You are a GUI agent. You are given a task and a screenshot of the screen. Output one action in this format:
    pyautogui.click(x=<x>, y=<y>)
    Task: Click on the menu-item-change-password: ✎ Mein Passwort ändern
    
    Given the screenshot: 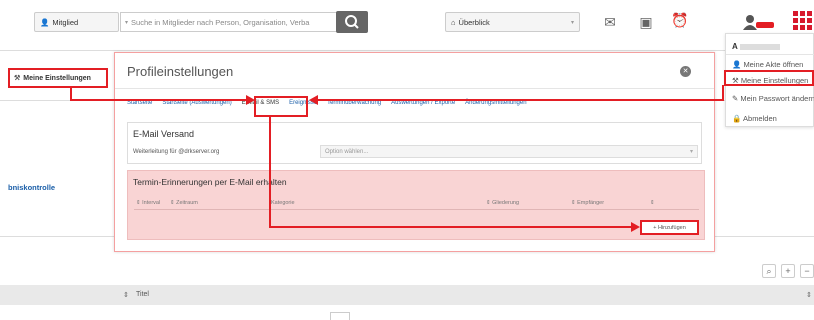 What is the action you would take?
    pyautogui.click(x=773, y=98)
    